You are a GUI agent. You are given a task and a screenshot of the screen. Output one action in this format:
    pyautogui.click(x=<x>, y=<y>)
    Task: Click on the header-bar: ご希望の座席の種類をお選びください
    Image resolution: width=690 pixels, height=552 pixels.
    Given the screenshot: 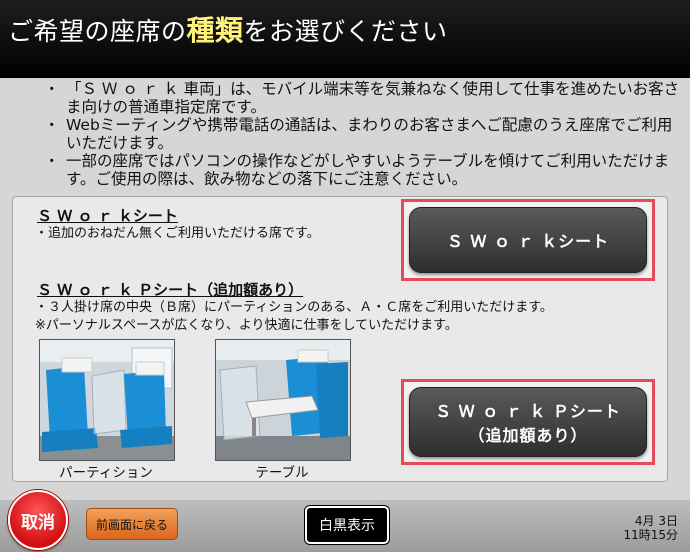 What is the action you would take?
    pyautogui.click(x=345, y=39)
    